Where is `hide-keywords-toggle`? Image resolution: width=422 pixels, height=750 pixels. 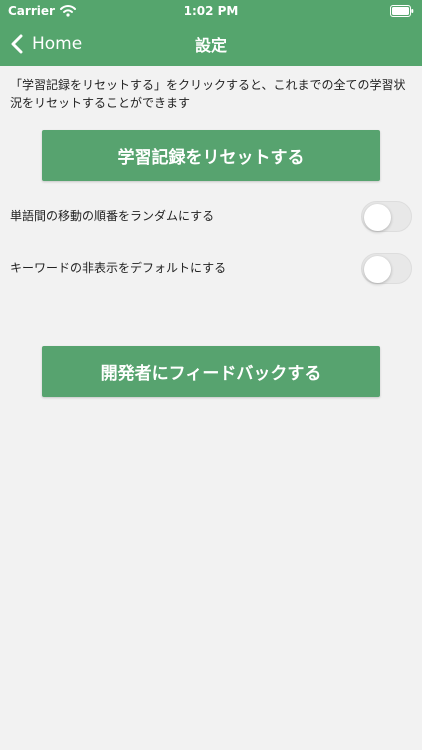
hide-keywords-toggle is located at coordinates (386, 268).